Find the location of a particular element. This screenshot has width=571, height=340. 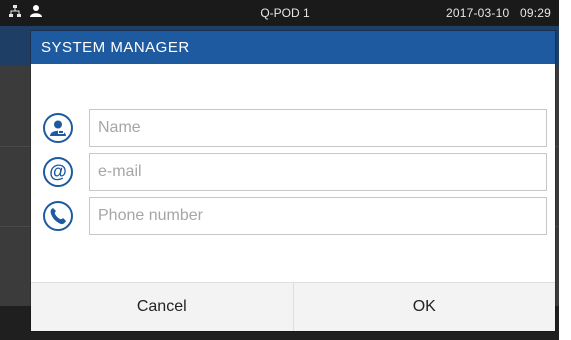

date-time: 2017-03-10 09:29 is located at coordinates (498, 13).